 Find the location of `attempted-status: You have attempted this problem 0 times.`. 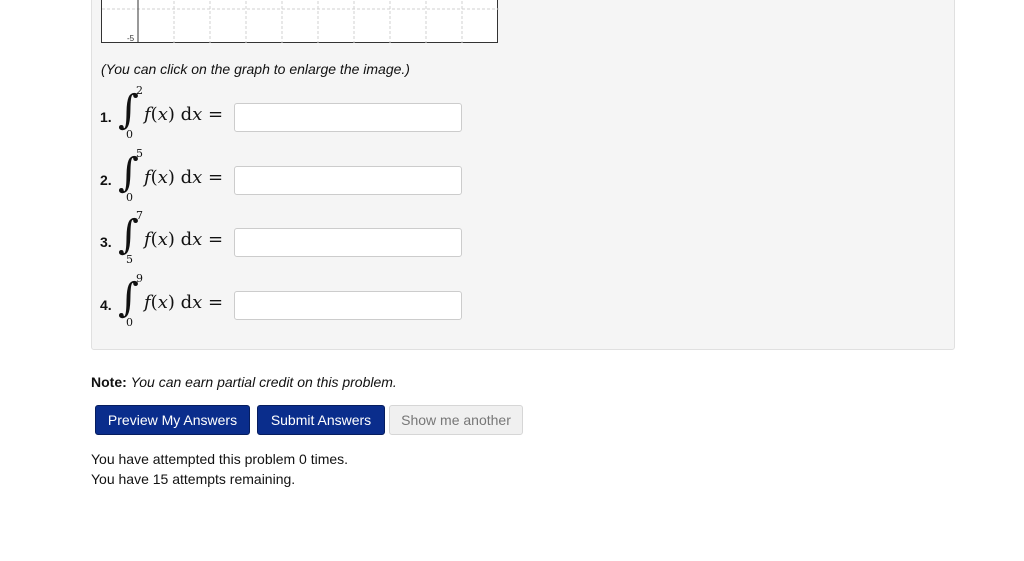

attempted-status: You have attempted this problem 0 times. is located at coordinates (220, 459).